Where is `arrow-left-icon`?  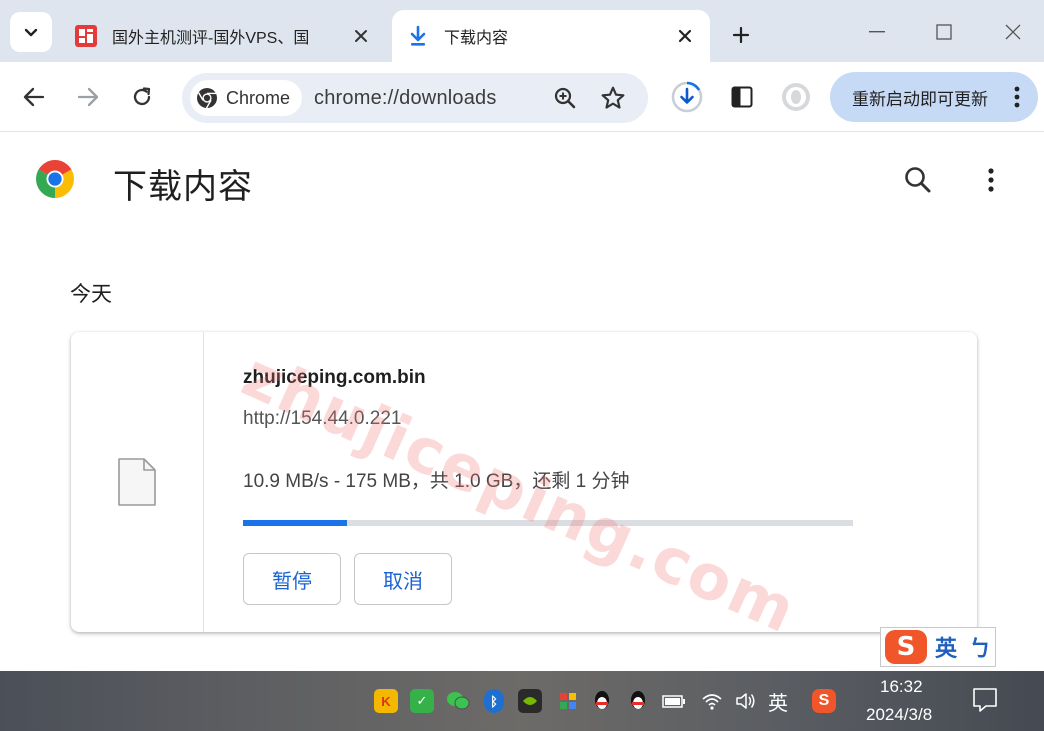
arrow-left-icon is located at coordinates (34, 97).